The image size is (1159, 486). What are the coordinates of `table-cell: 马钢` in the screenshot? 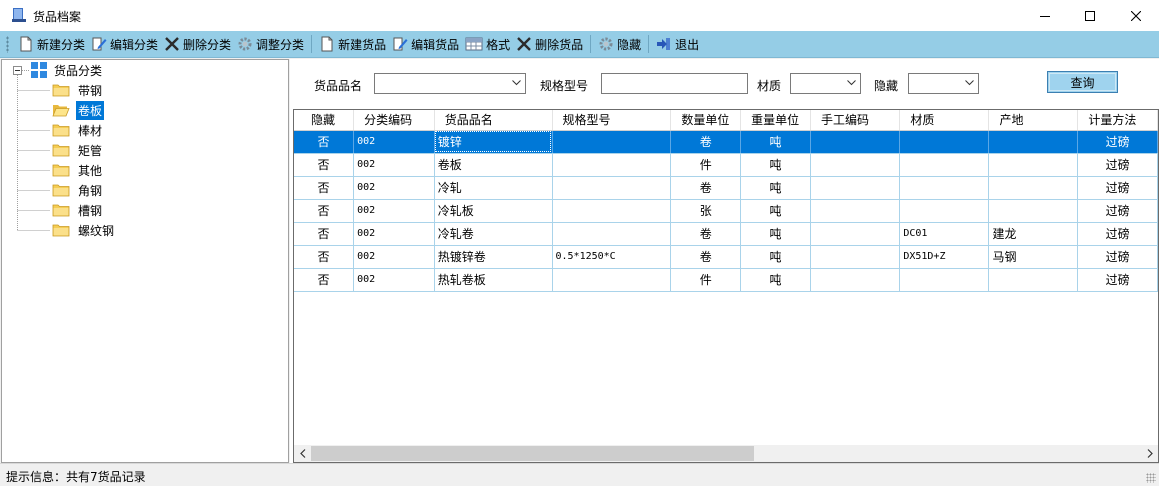 It's located at (1033, 257).